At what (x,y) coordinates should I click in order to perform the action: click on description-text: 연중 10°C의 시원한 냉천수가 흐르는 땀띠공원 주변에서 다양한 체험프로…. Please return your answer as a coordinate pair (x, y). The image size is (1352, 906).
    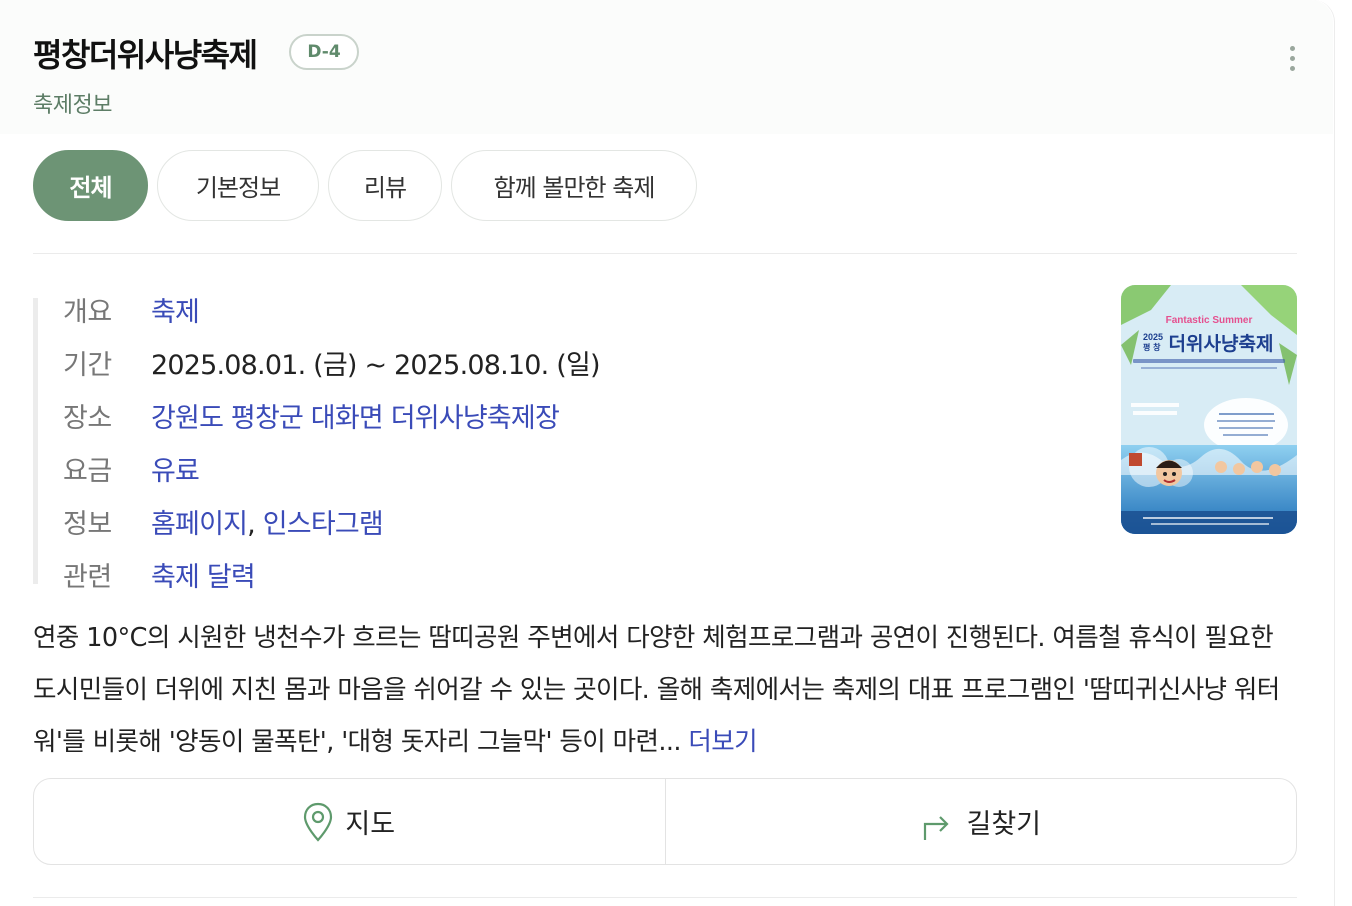
    Looking at the image, I should click on (656, 690).